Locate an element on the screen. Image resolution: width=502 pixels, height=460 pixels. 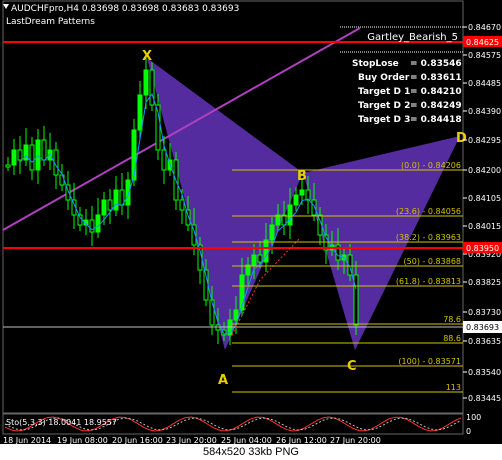
price-tick-label: 0.84105 is located at coordinates (484, 198).